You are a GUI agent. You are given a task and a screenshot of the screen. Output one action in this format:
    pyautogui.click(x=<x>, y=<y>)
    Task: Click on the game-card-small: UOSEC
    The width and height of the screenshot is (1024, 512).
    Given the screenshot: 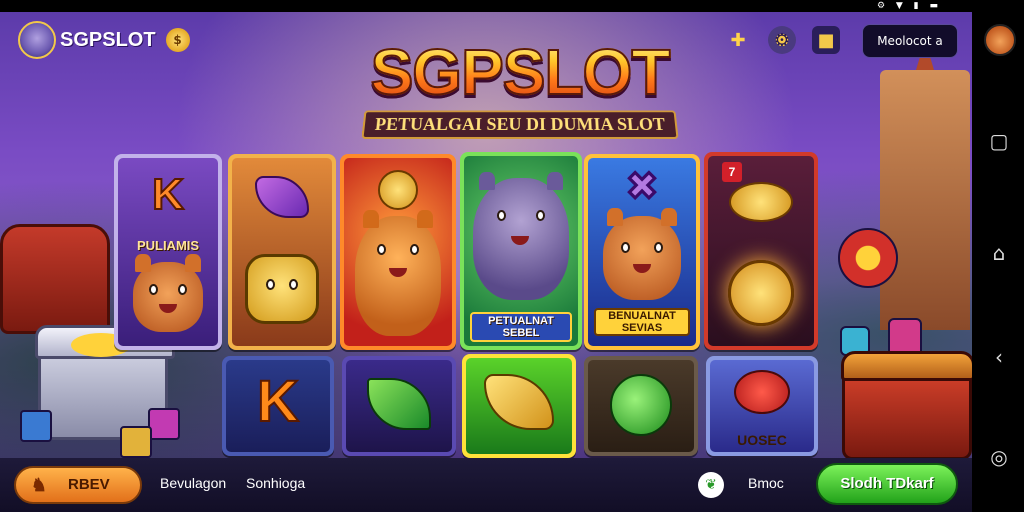 What is the action you would take?
    pyautogui.click(x=762, y=406)
    